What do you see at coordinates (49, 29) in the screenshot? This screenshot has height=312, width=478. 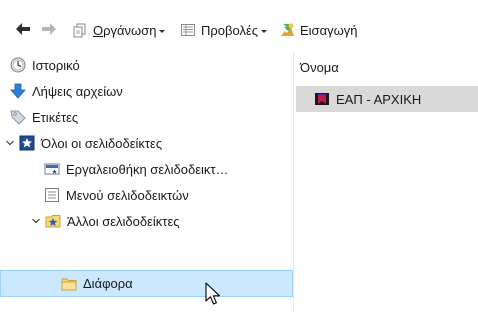 I see `forward-arrow-icon` at bounding box center [49, 29].